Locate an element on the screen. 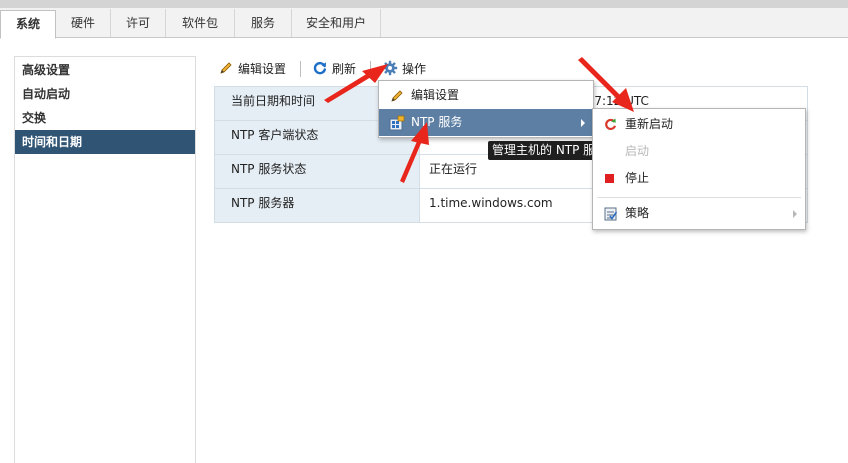 This screenshot has height=463, width=848. menu-item-policy: 策略 is located at coordinates (699, 213).